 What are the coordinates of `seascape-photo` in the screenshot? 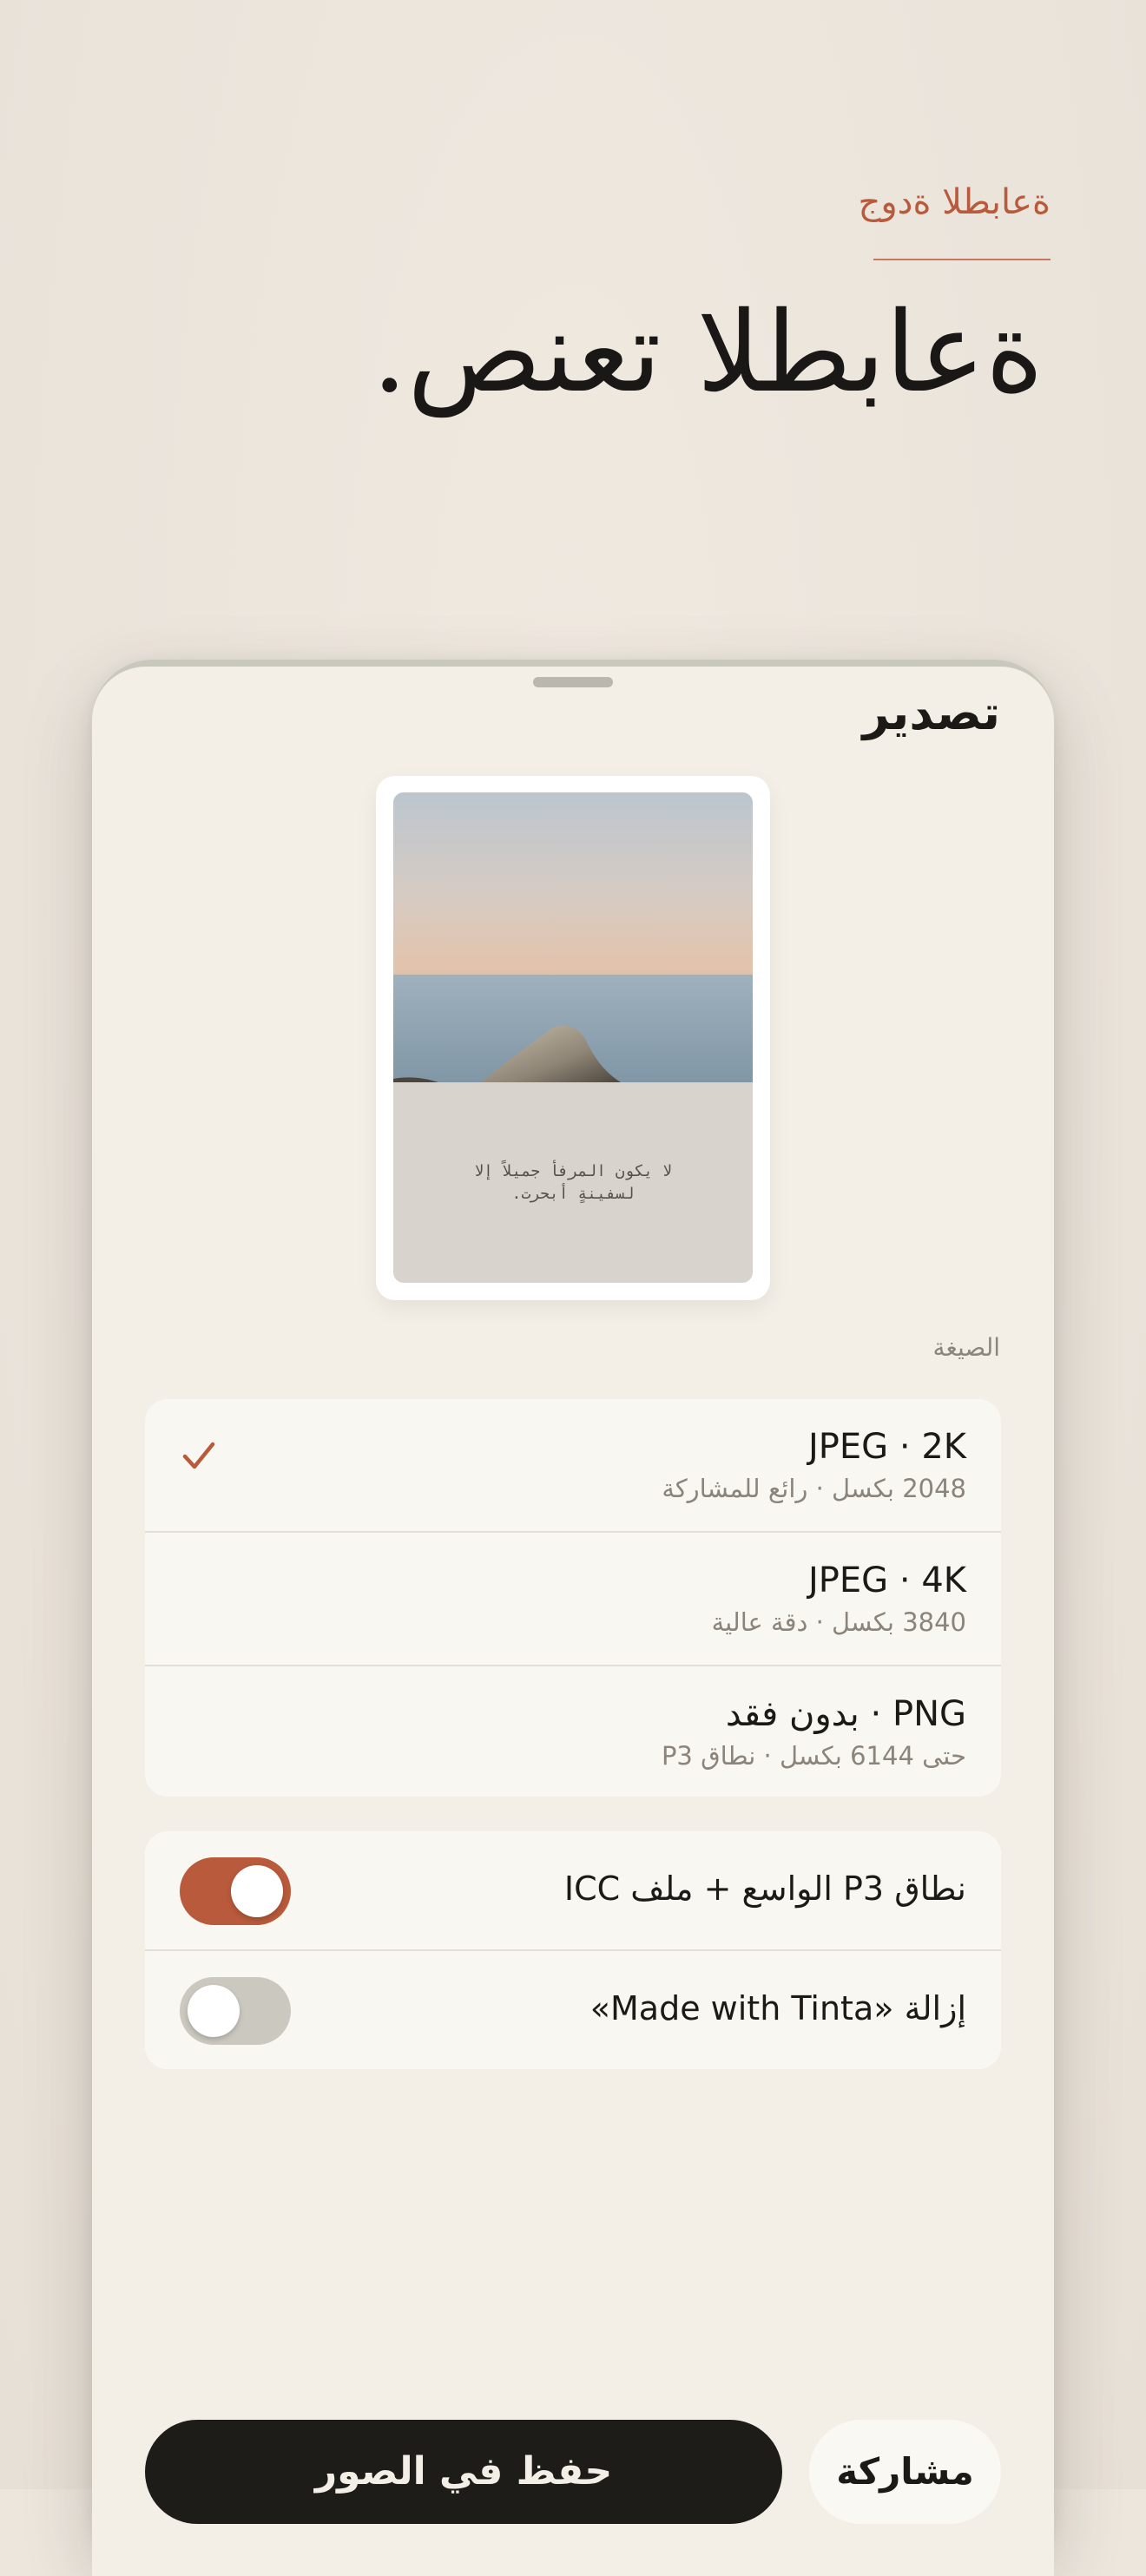 It's located at (573, 940).